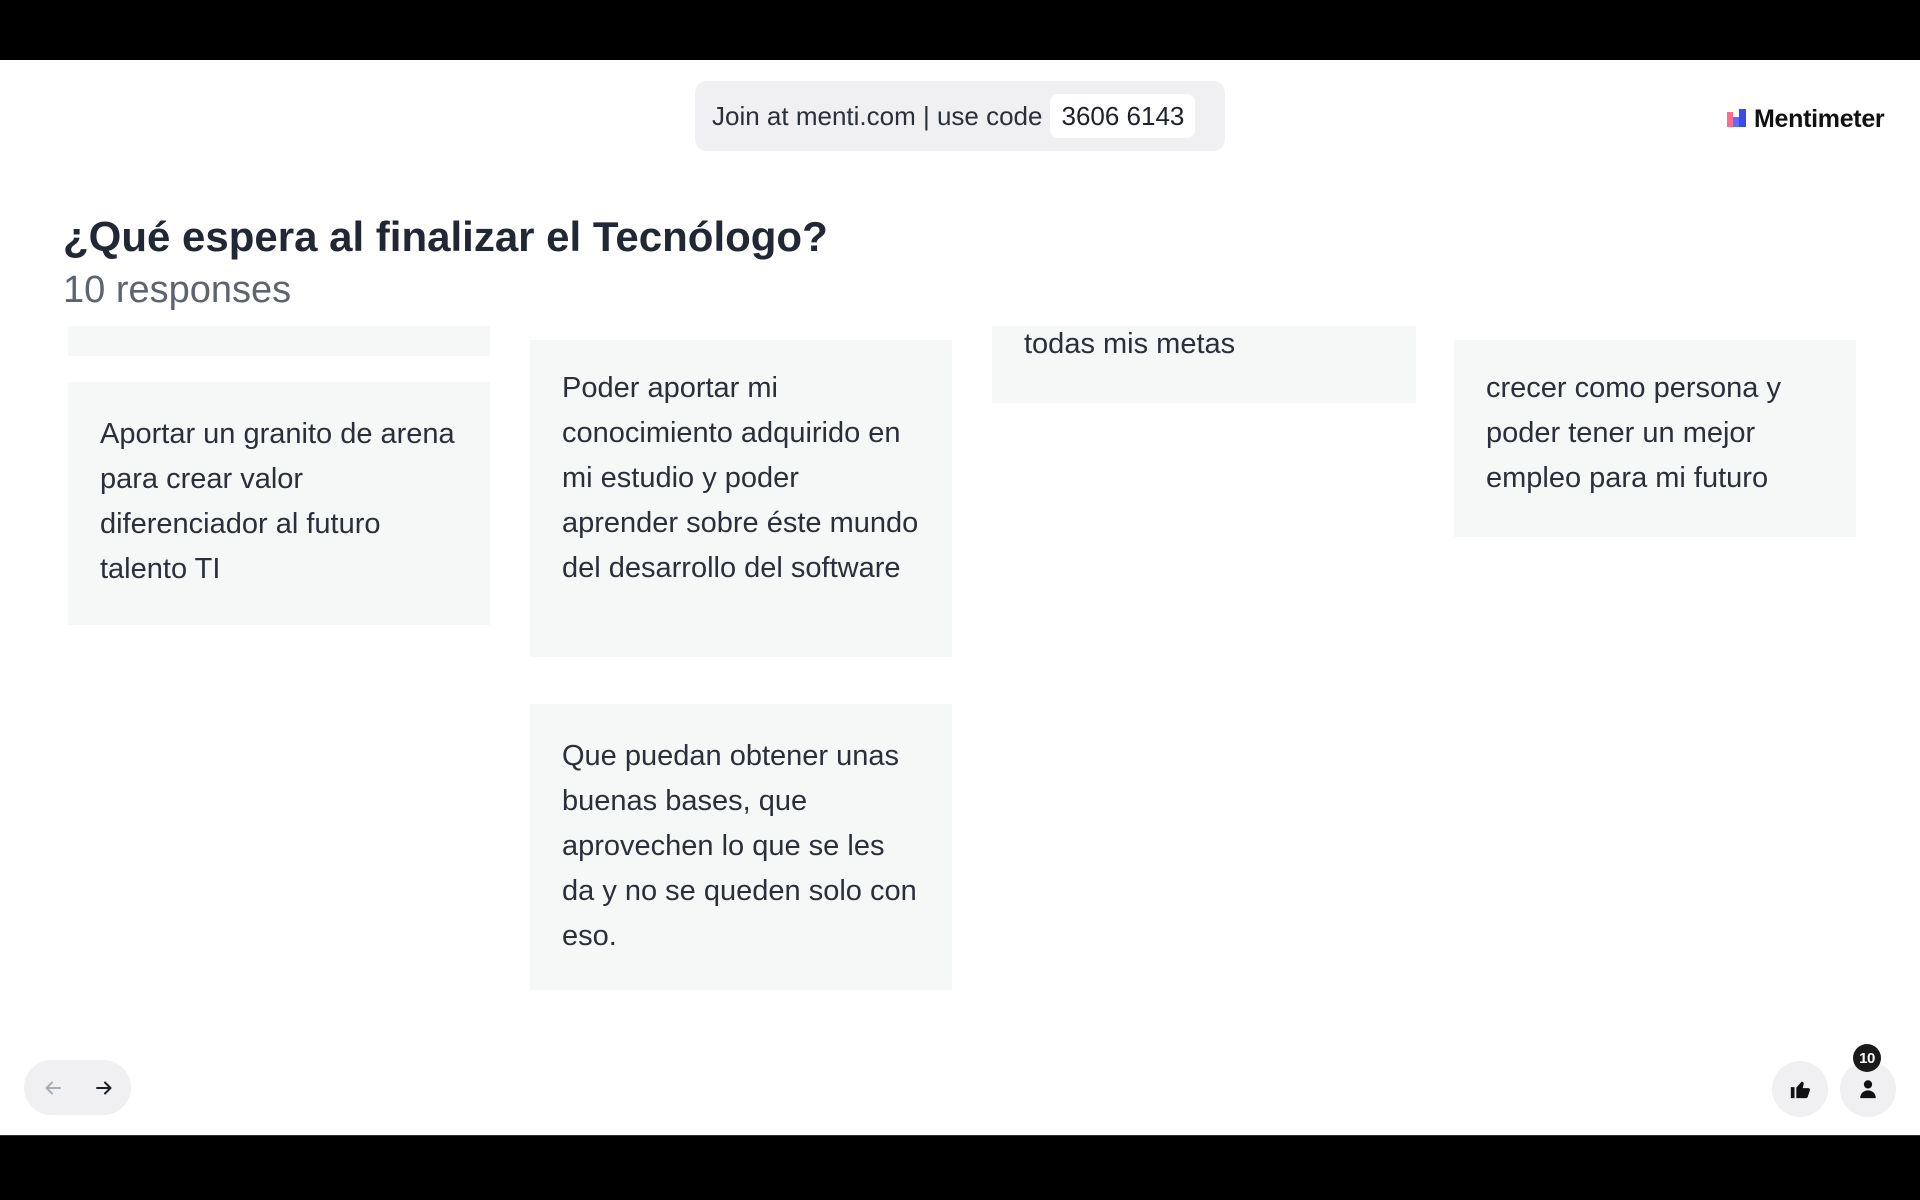 This screenshot has height=1200, width=1920. What do you see at coordinates (445, 236) in the screenshot?
I see `question-title: ¿Qué espera al finalizar el Tecnólogo?` at bounding box center [445, 236].